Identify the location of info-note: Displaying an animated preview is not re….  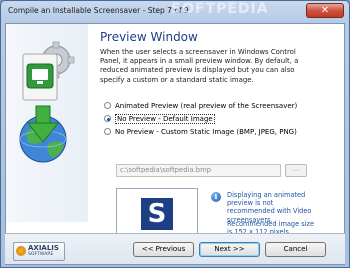
(269, 207).